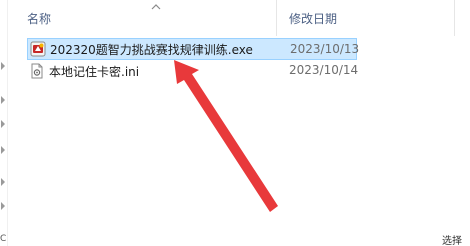  What do you see at coordinates (239, 18) in the screenshot?
I see `column-header-row: 名称 修改日期` at bounding box center [239, 18].